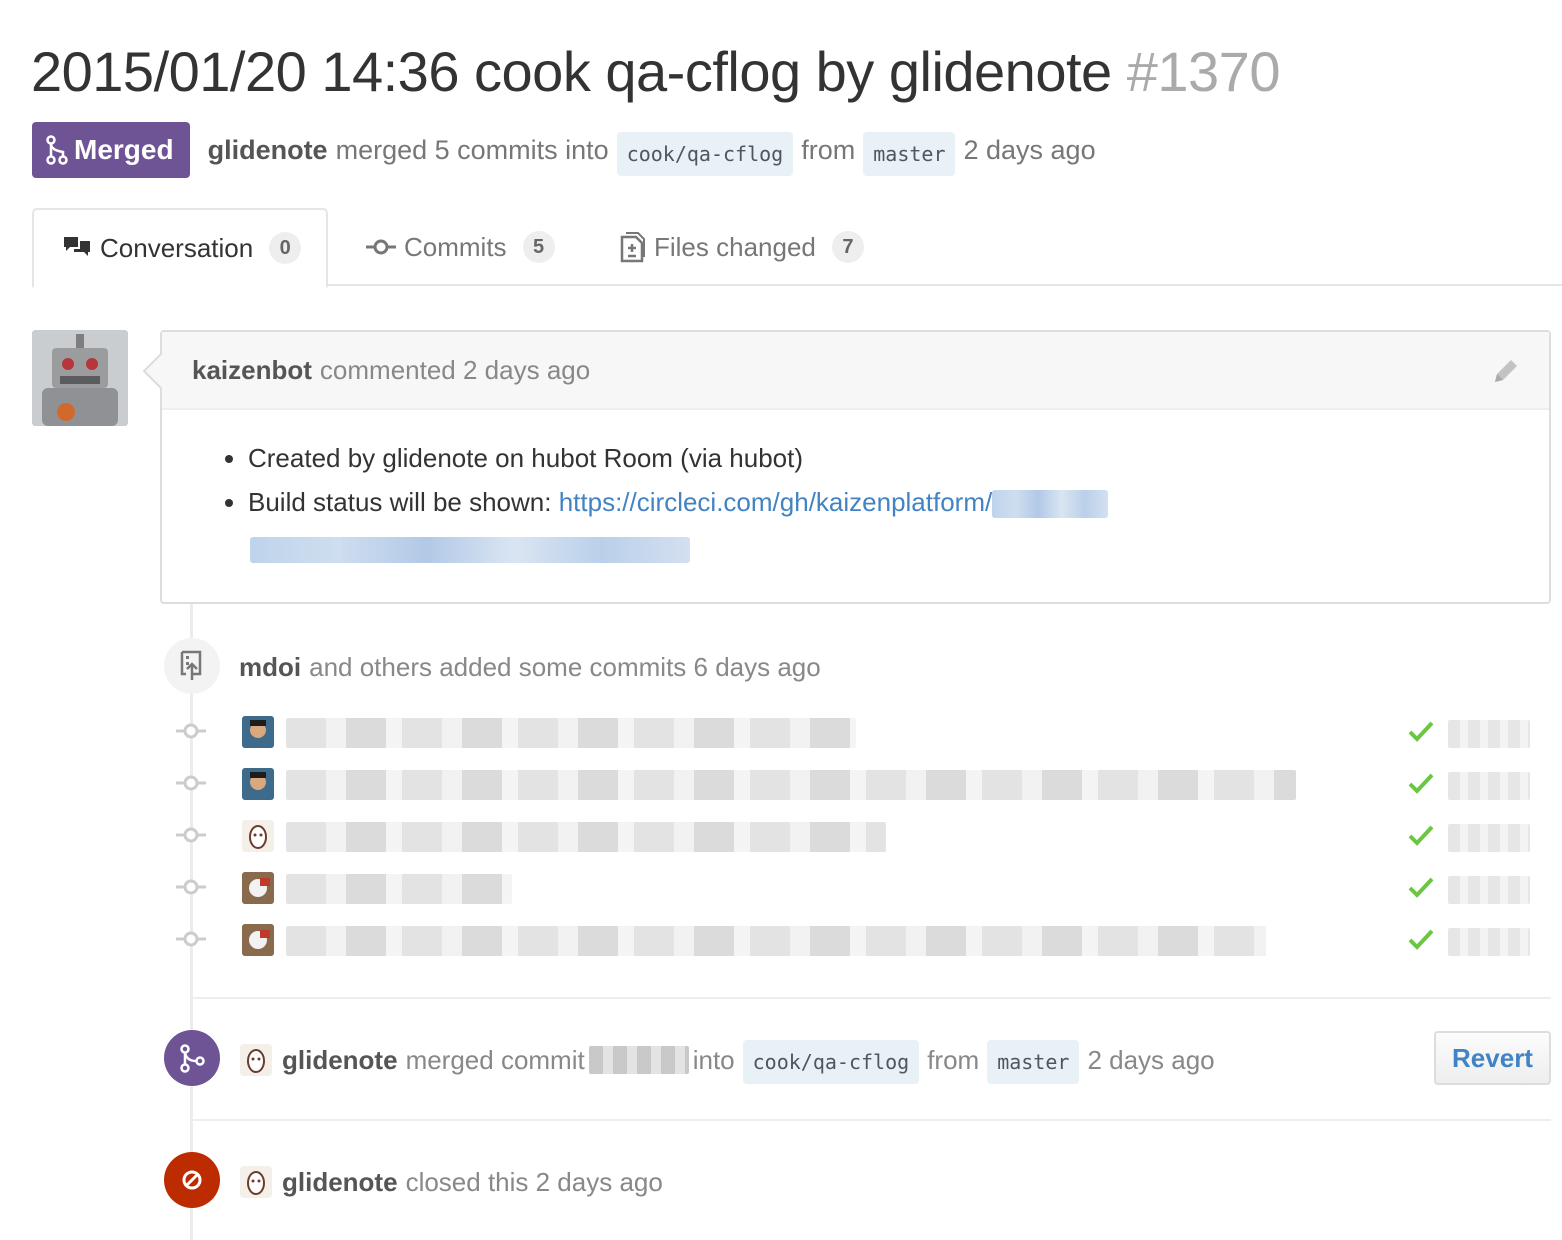 The height and width of the screenshot is (1240, 1562). What do you see at coordinates (177, 247) in the screenshot?
I see `tab-conversation-label: Conversation` at bounding box center [177, 247].